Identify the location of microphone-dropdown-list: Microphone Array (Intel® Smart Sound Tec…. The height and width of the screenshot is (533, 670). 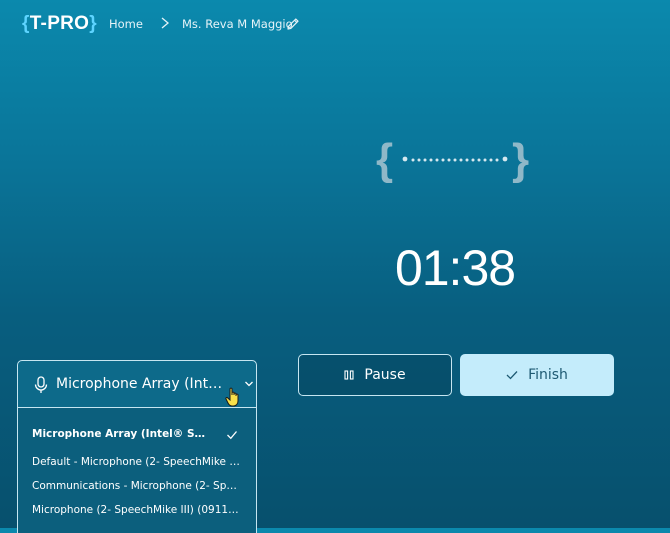
(137, 470).